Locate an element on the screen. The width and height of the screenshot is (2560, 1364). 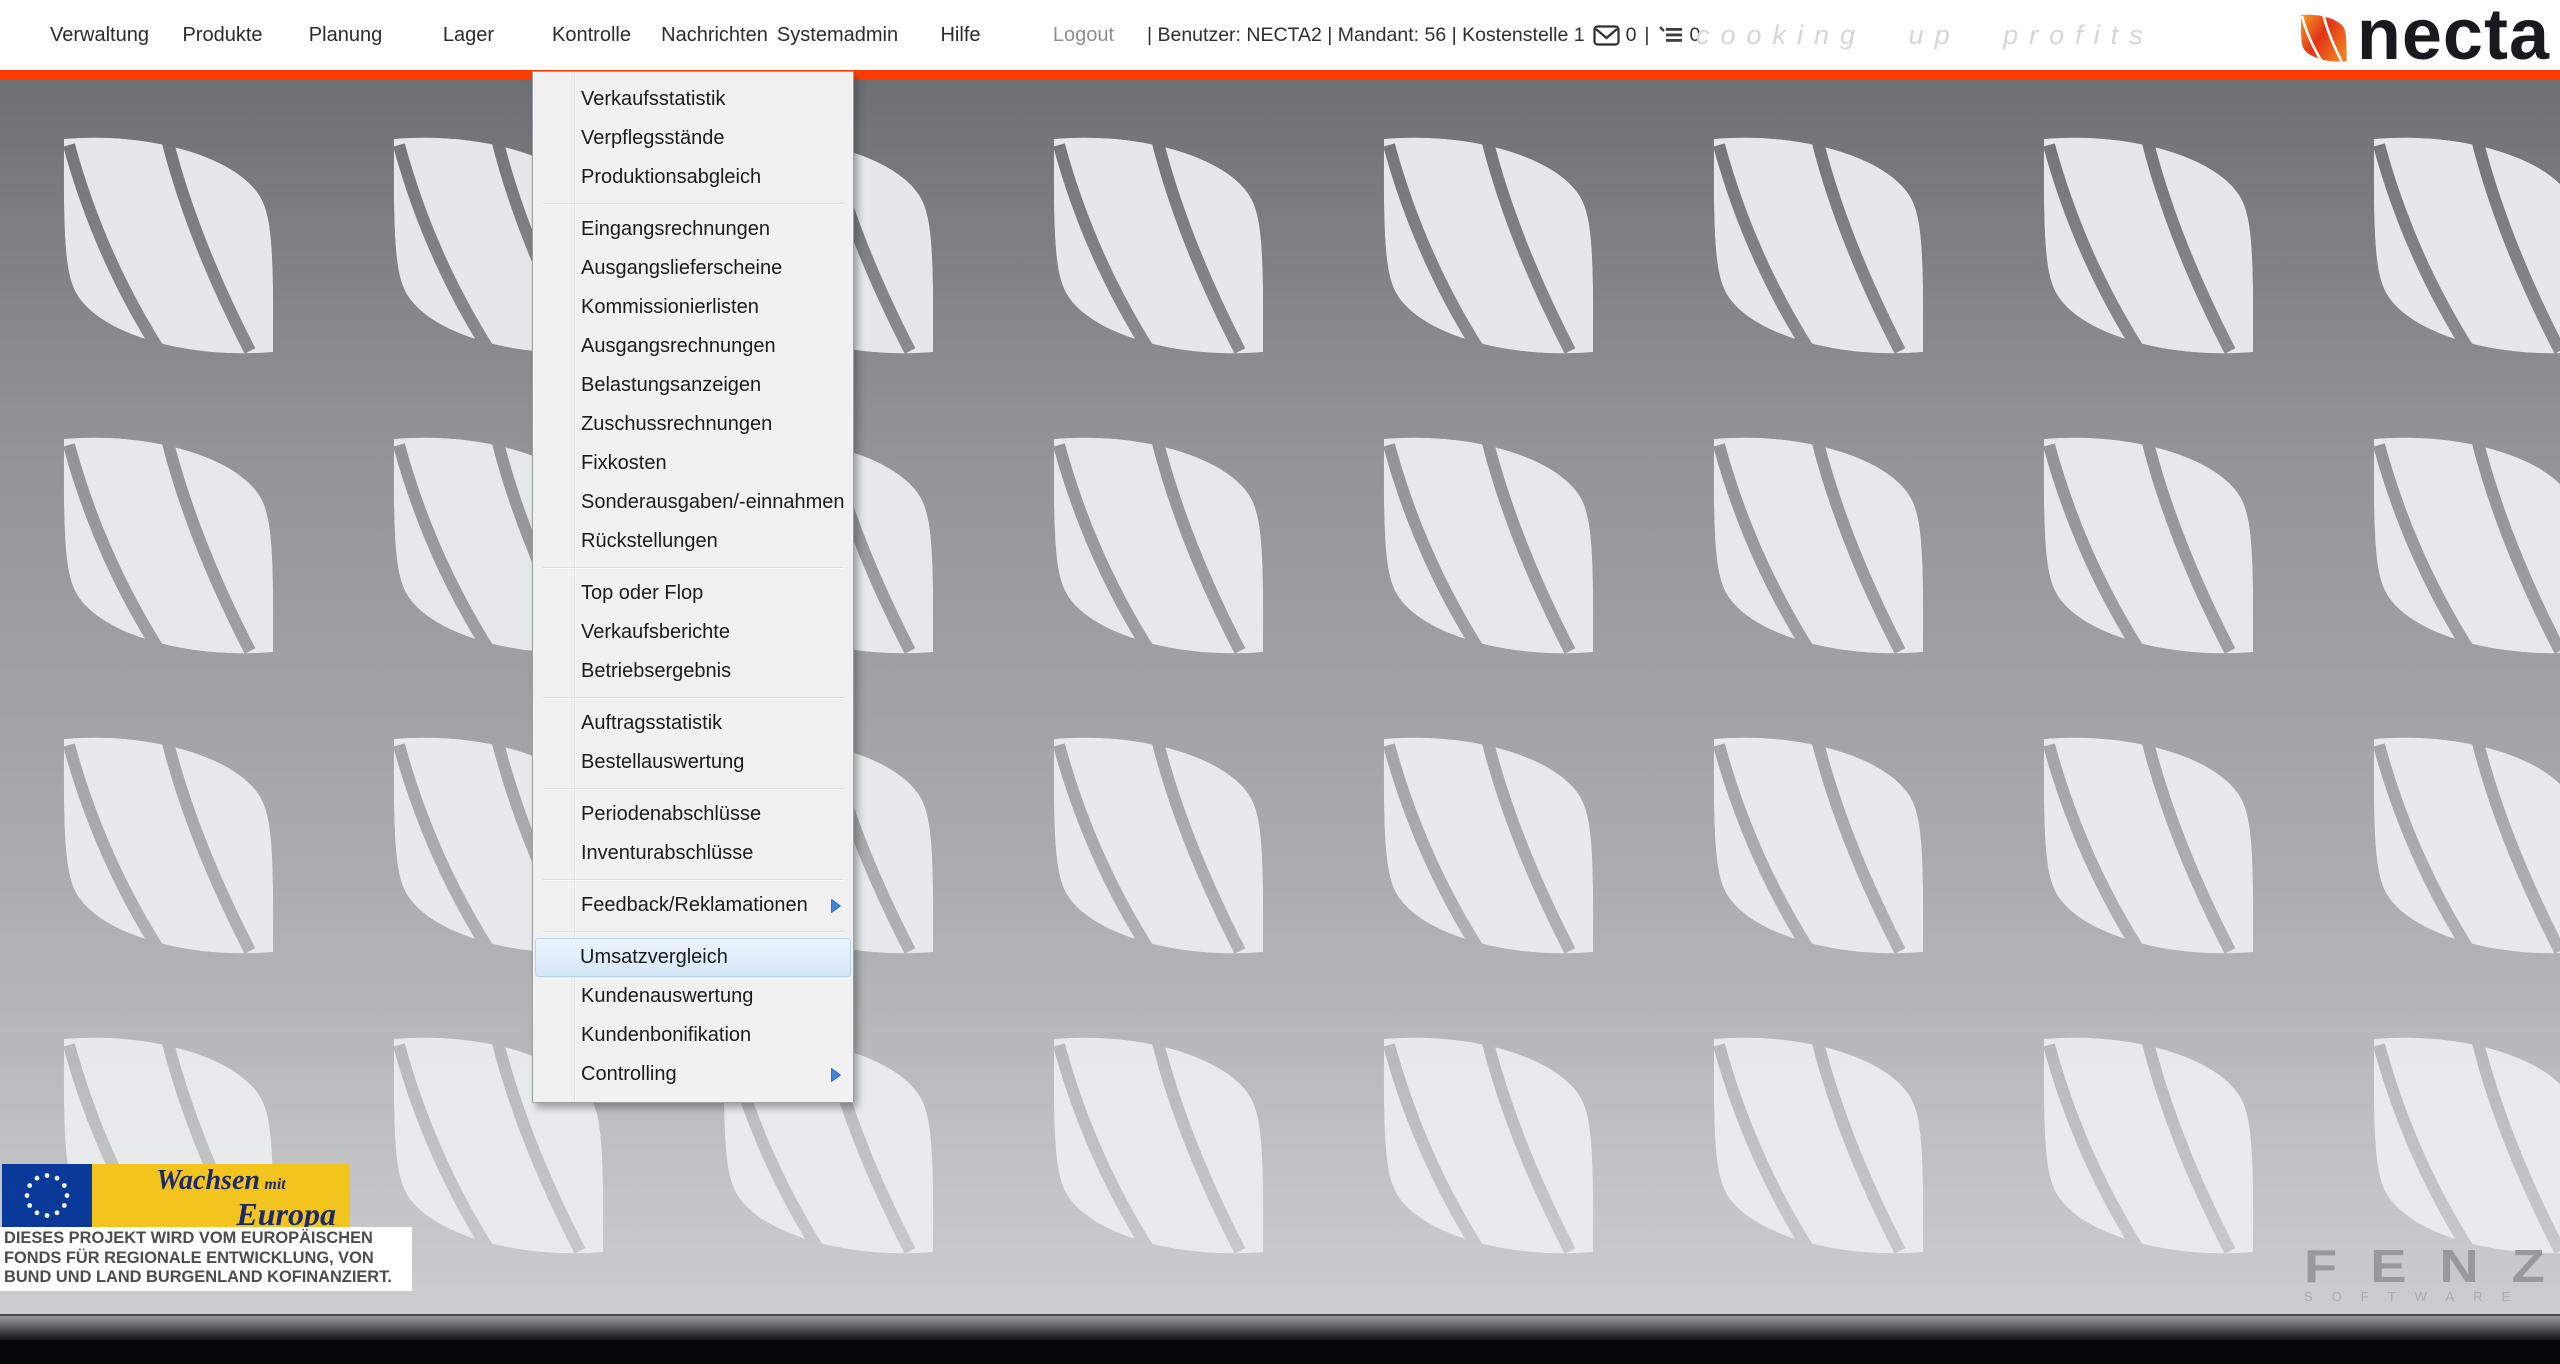
menu-item-verkaufsberichte: Verkaufsberichte is located at coordinates (693, 632).